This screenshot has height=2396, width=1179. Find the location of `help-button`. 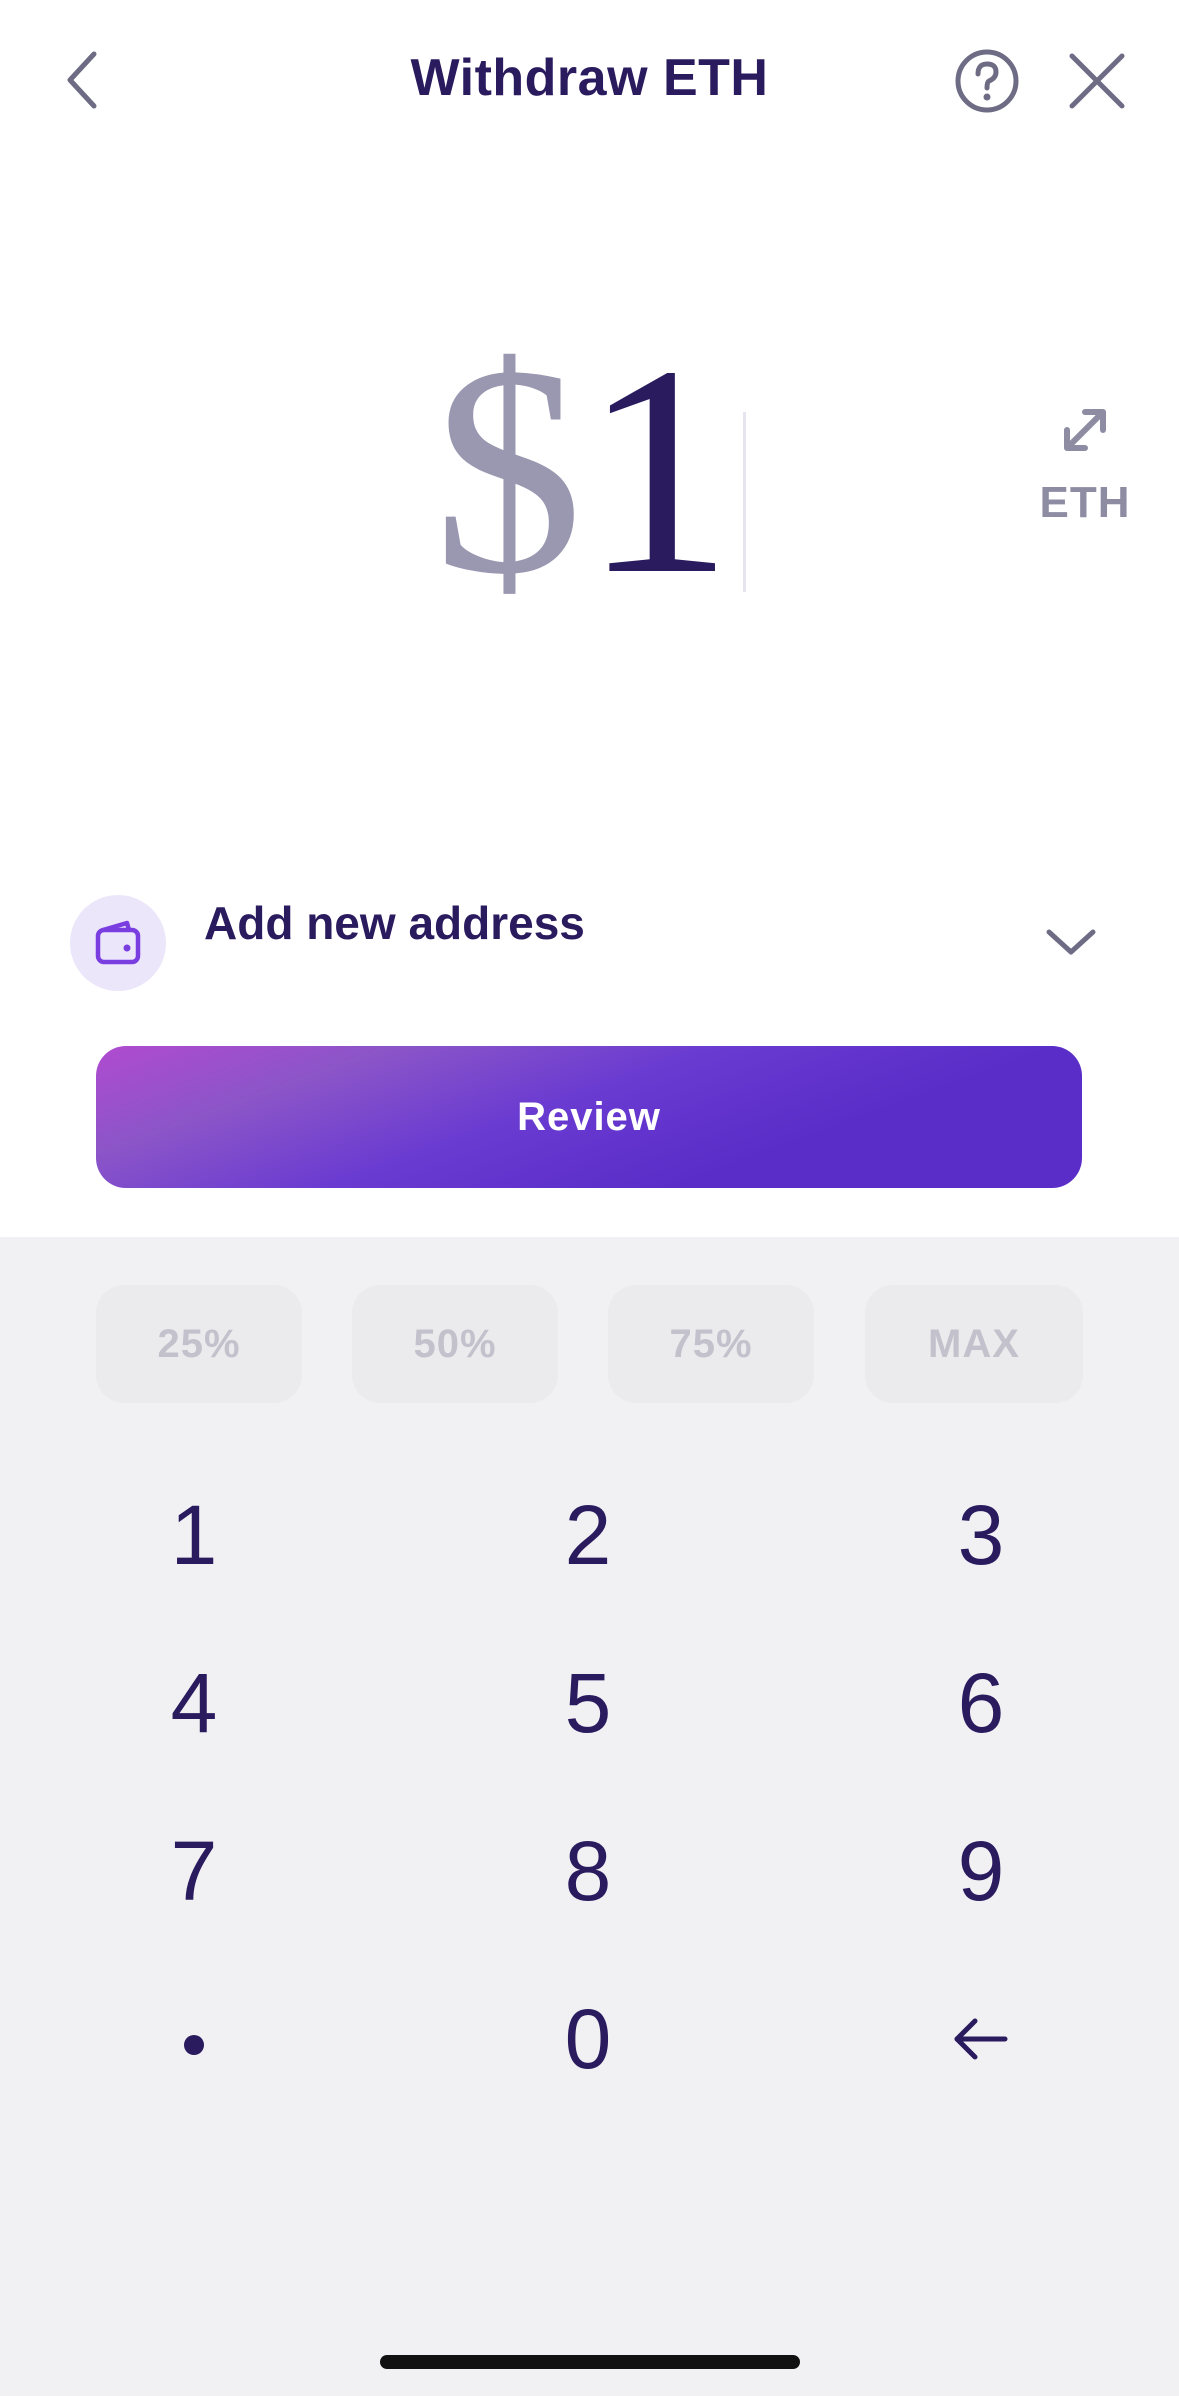

help-button is located at coordinates (987, 81).